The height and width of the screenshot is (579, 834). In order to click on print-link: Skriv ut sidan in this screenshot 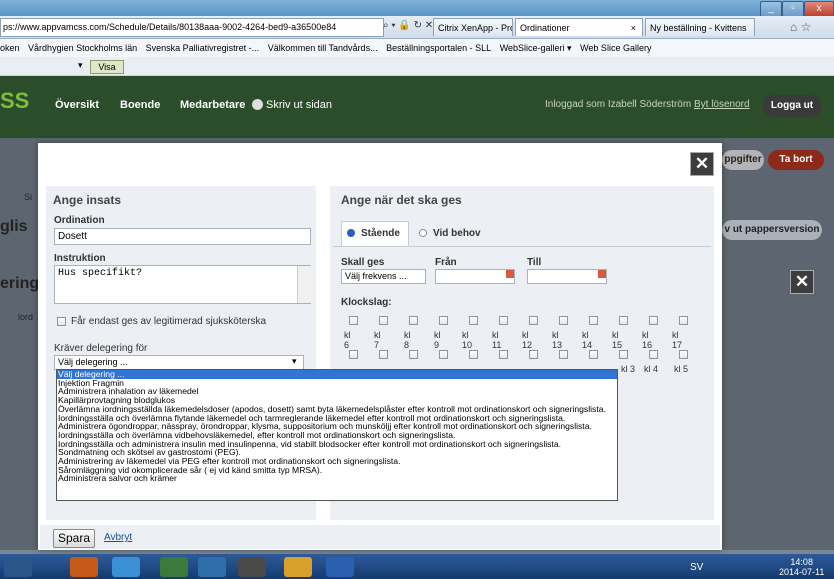, I will do `click(299, 105)`.